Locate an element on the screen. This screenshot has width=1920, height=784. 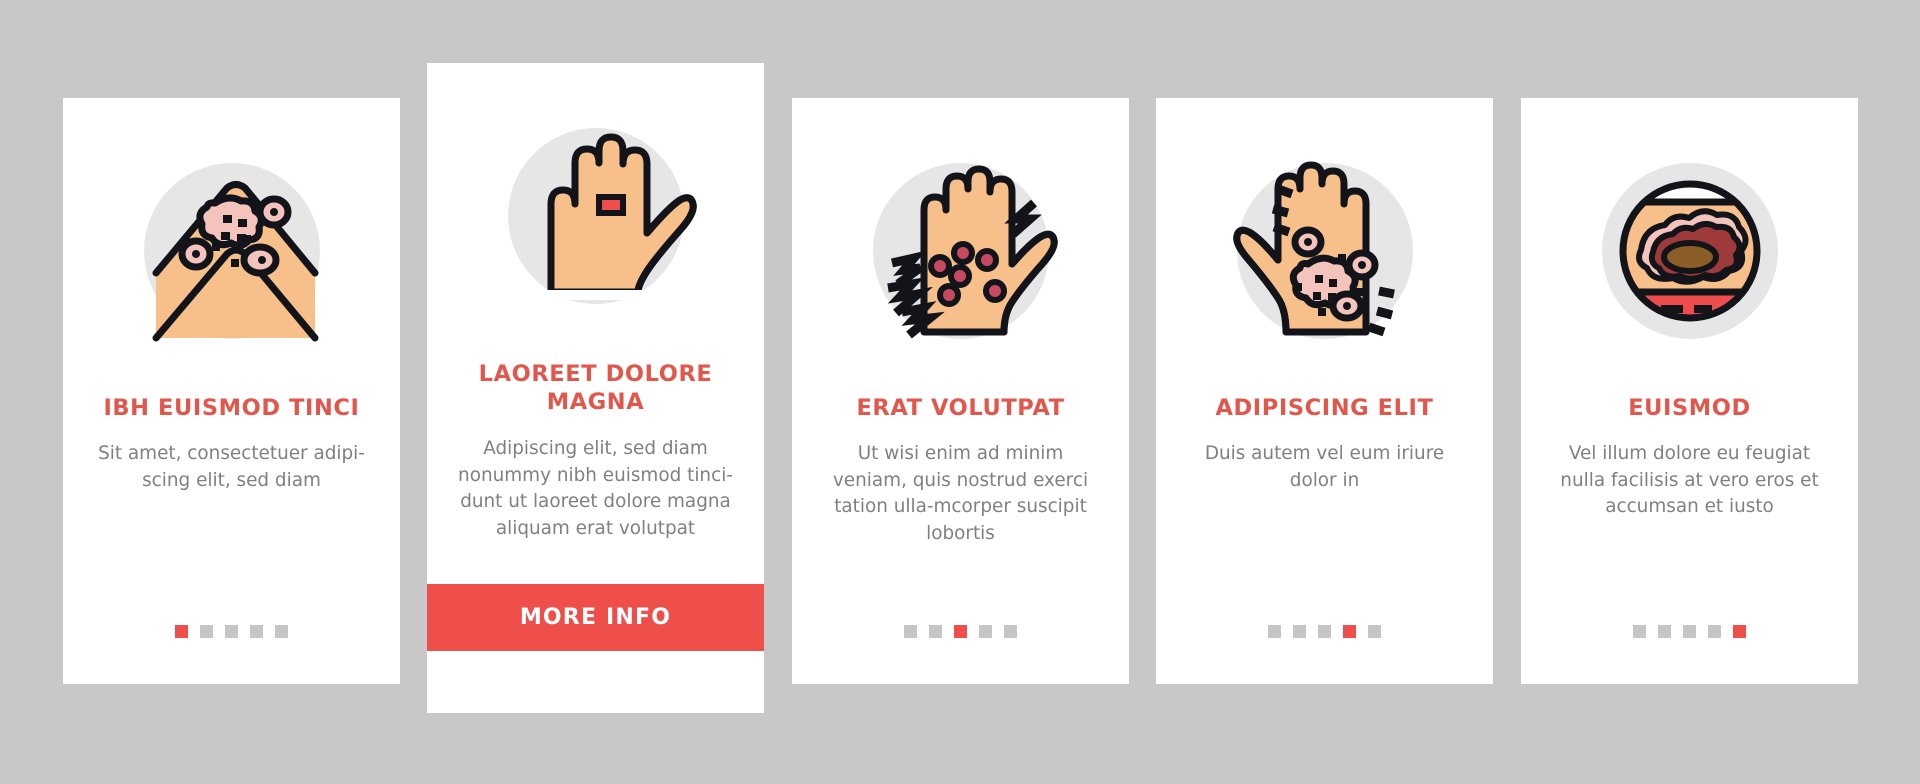
card-title: LAOREET DOLORE MAGNA is located at coordinates (595, 388).